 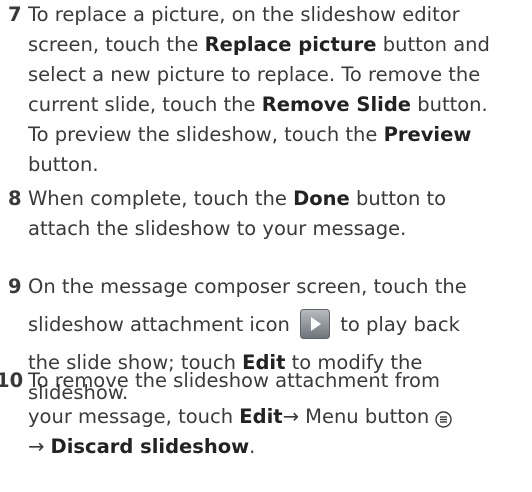 What do you see at coordinates (15, 14) in the screenshot?
I see `step-number: 7` at bounding box center [15, 14].